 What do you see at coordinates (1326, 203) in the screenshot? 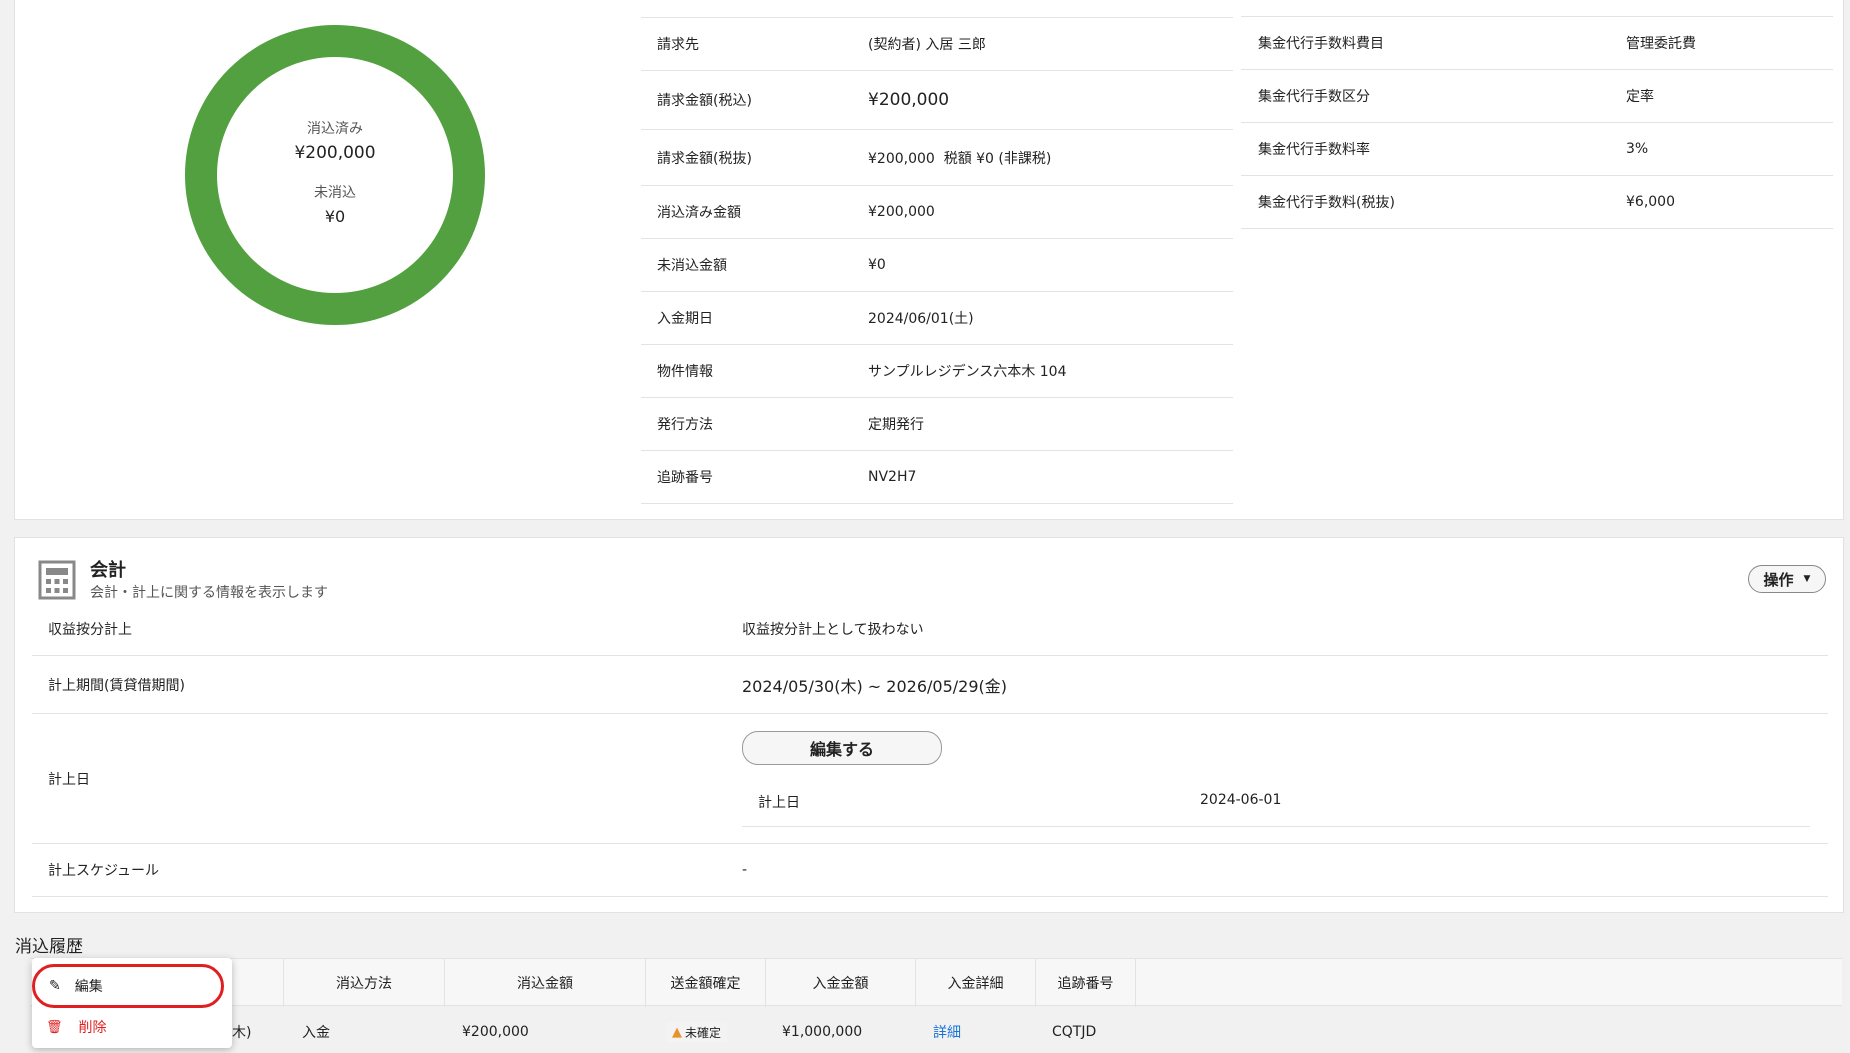
I see `row-label: 集金代行手数料(税抜)` at bounding box center [1326, 203].